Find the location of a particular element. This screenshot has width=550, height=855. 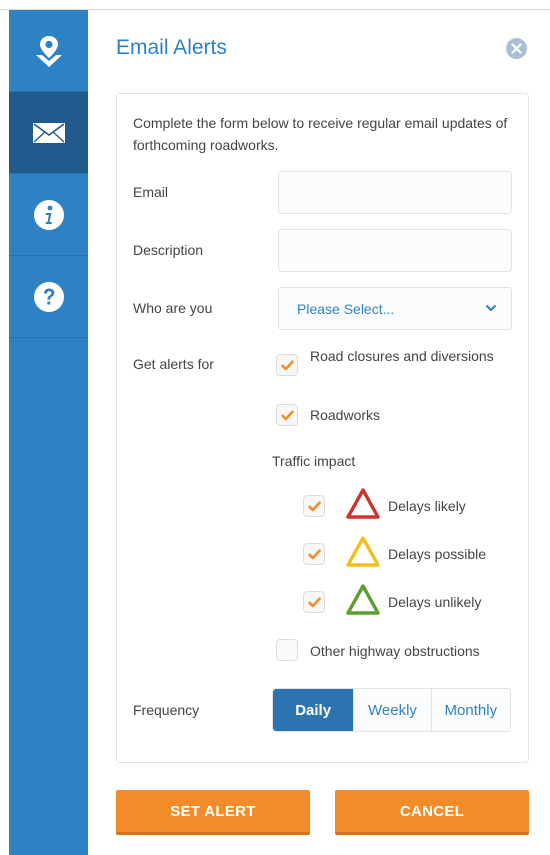

roadworks-label: Roadworks is located at coordinates (345, 415).